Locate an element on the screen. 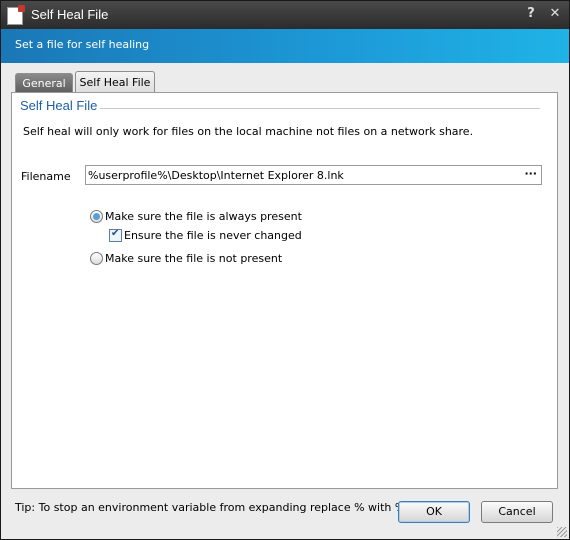 This screenshot has height=540, width=570. never-changed-label: Ensure the file is never changed is located at coordinates (213, 235).